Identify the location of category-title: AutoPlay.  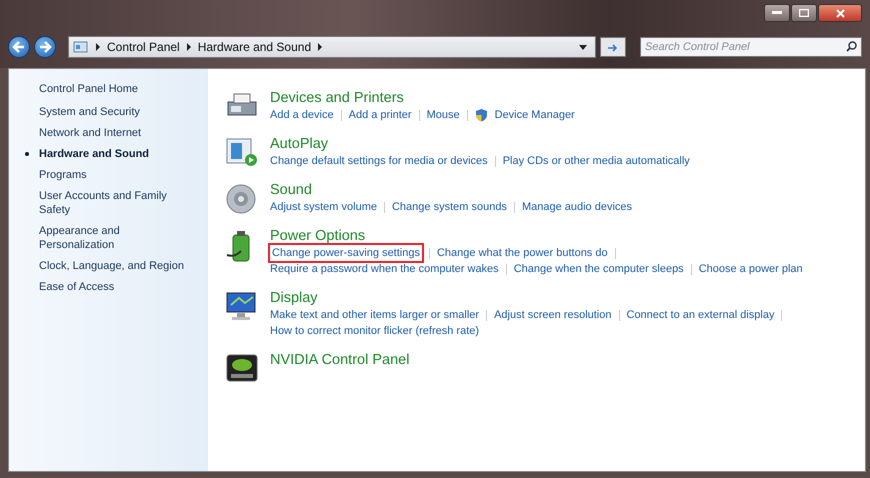
(480, 144).